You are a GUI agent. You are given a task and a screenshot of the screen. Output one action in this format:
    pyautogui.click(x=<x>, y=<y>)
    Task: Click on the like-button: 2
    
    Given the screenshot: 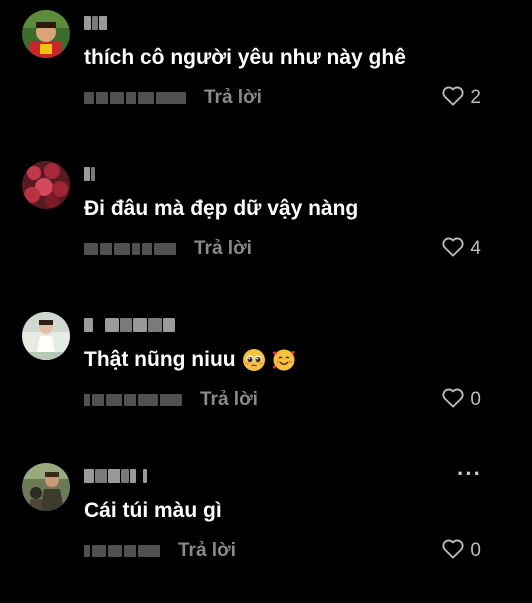 What is the action you would take?
    pyautogui.click(x=461, y=98)
    